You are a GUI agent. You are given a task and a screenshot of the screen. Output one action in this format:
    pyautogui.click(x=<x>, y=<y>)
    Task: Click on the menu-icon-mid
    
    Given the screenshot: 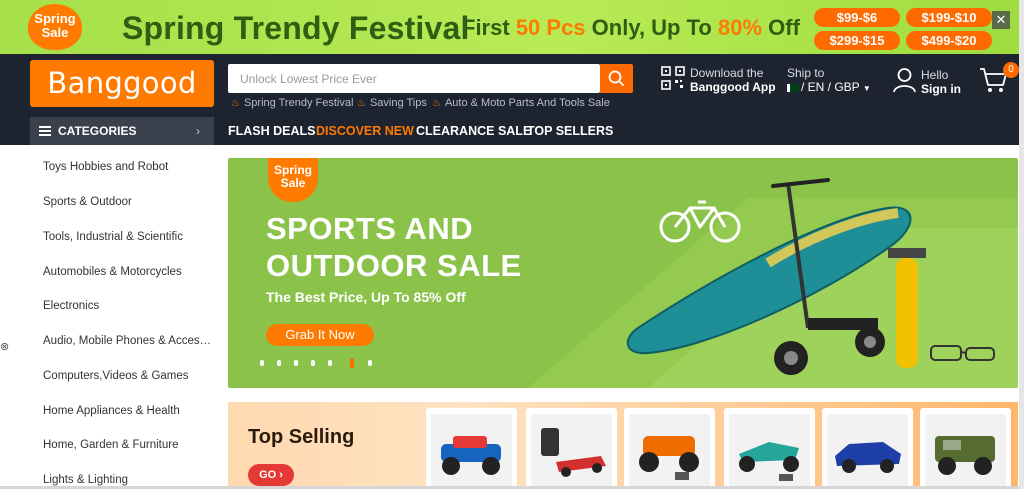 What is the action you would take?
    pyautogui.click(x=45, y=131)
    